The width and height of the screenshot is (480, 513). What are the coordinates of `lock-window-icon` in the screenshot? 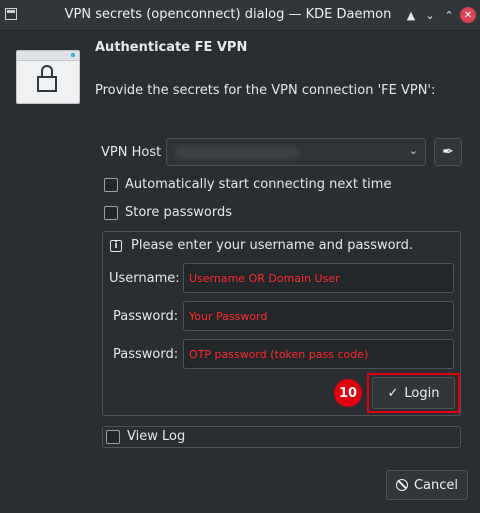 It's located at (48, 77).